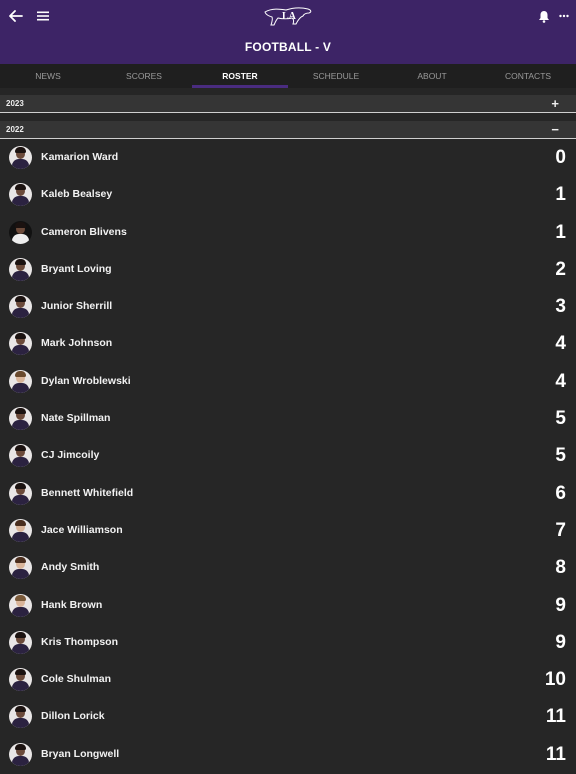 The width and height of the screenshot is (576, 774). What do you see at coordinates (288, 531) in the screenshot?
I see `player-row: Jace Williamson 7` at bounding box center [288, 531].